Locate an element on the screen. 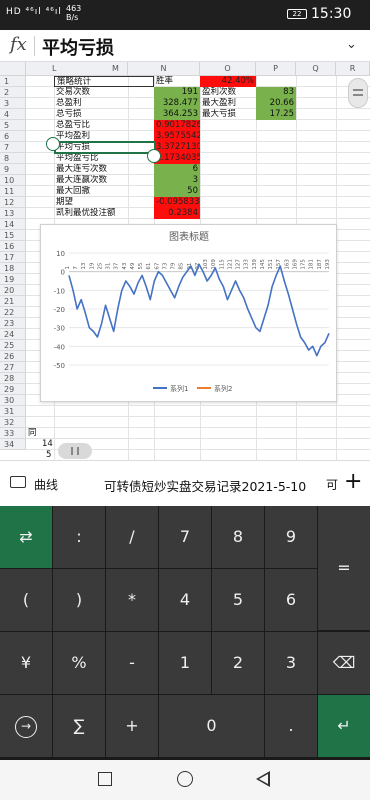  circle-arrow-key: → is located at coordinates (26, 726).